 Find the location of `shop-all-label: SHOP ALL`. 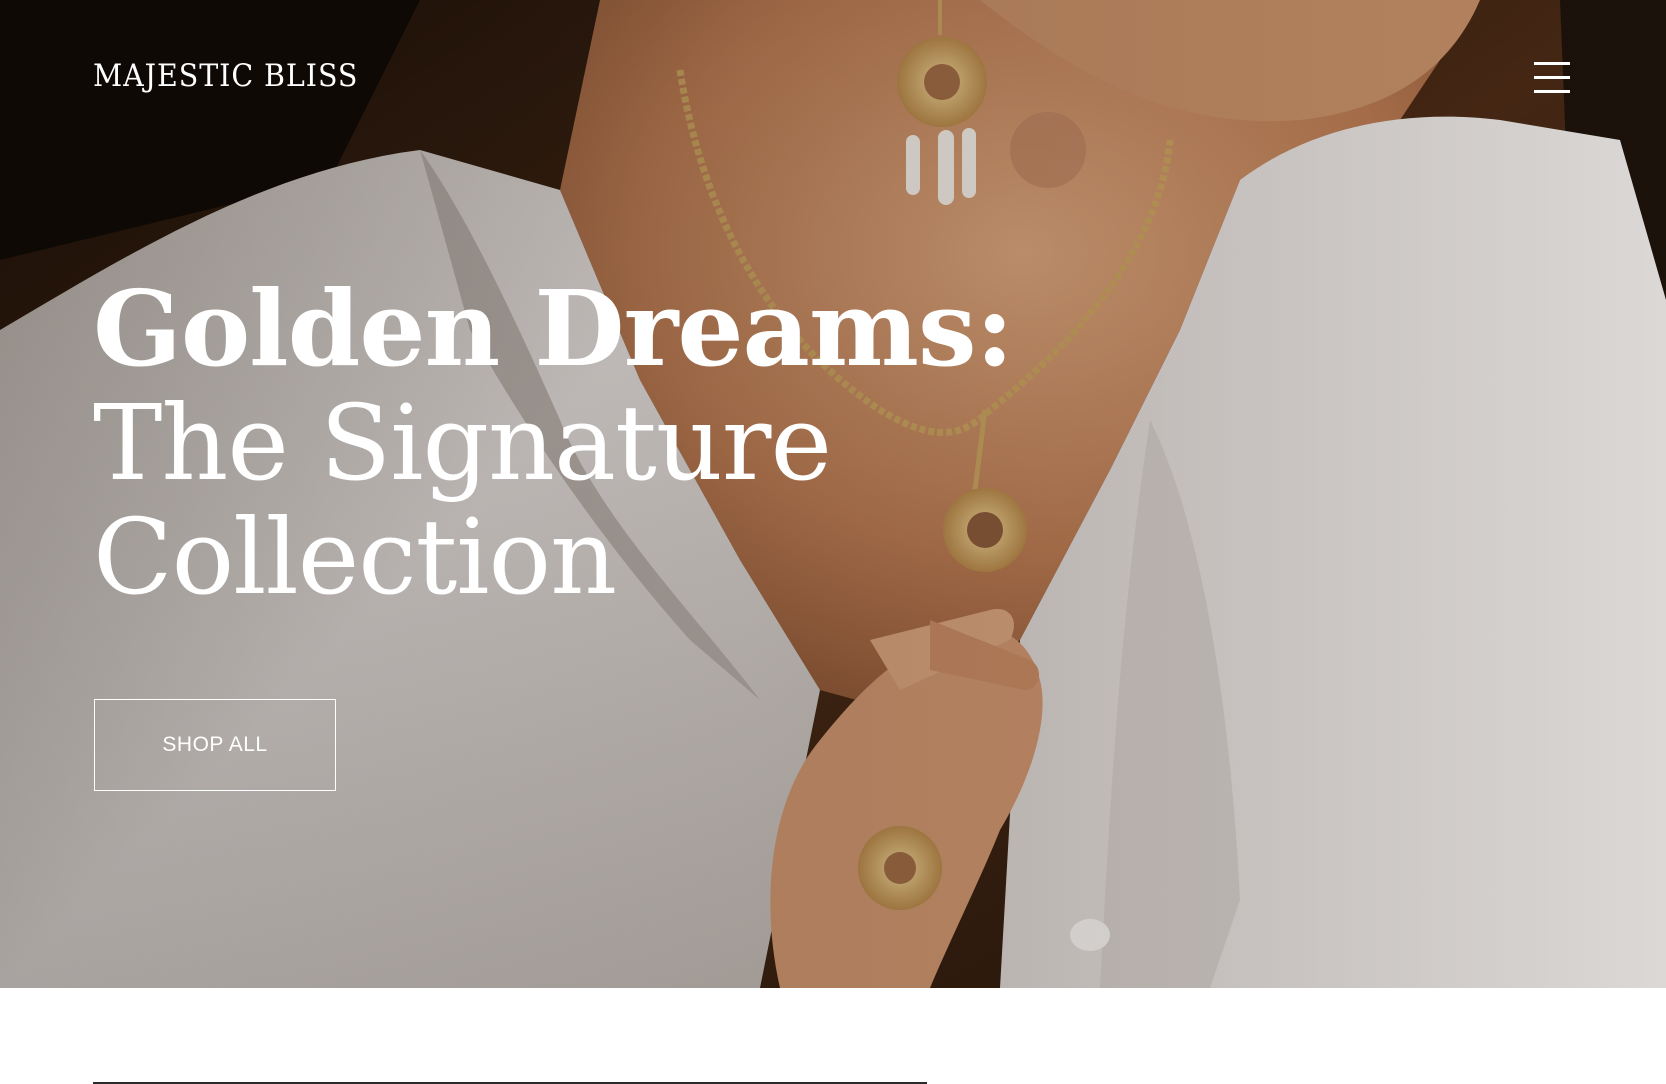

shop-all-label: SHOP ALL is located at coordinates (215, 744).